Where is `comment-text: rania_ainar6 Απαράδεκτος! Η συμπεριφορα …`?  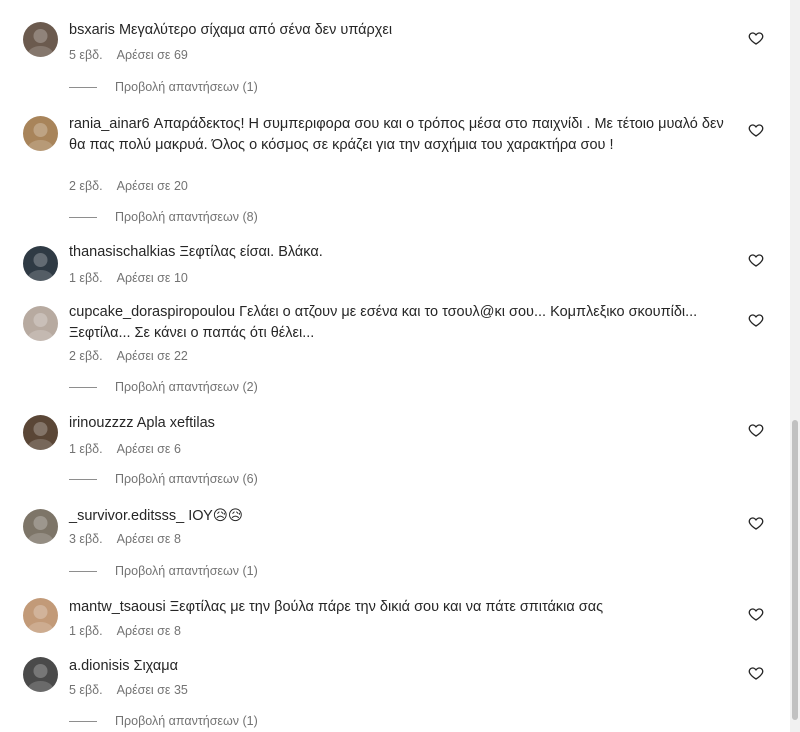
comment-text: rania_ainar6 Απαράδεκτος! Η συμπεριφορα … is located at coordinates (399, 135).